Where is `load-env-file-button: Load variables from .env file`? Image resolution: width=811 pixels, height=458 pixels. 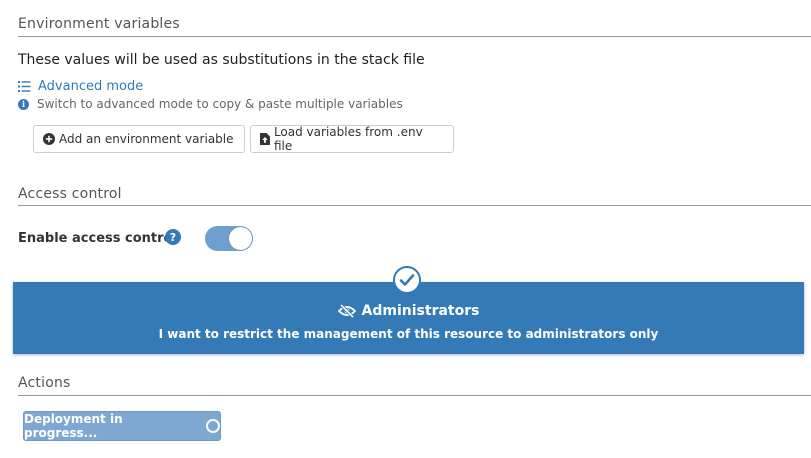 load-env-file-button: Load variables from .env file is located at coordinates (352, 139).